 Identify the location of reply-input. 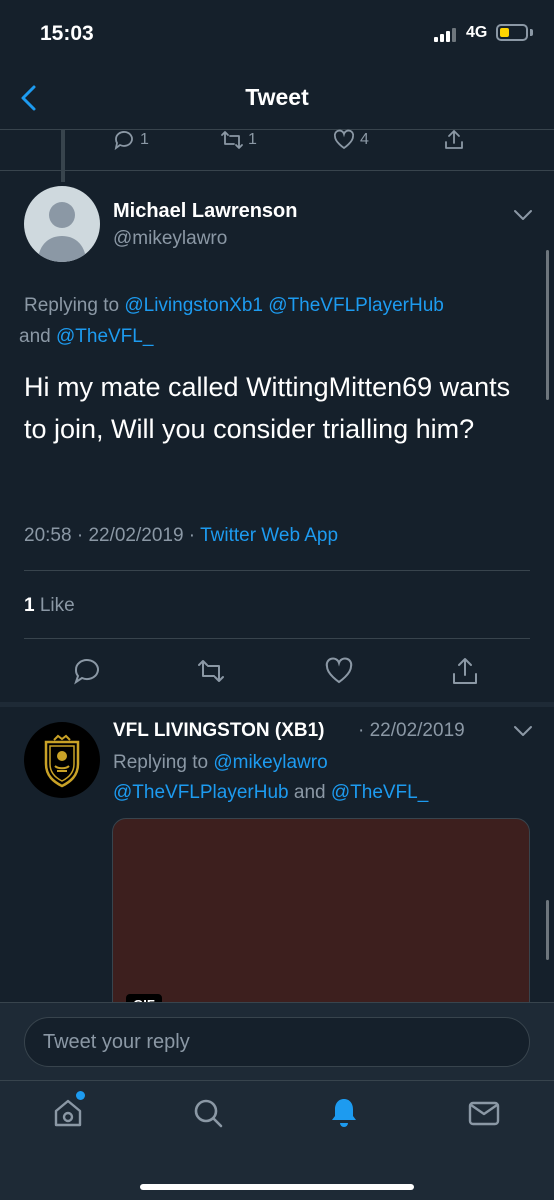
(277, 1042).